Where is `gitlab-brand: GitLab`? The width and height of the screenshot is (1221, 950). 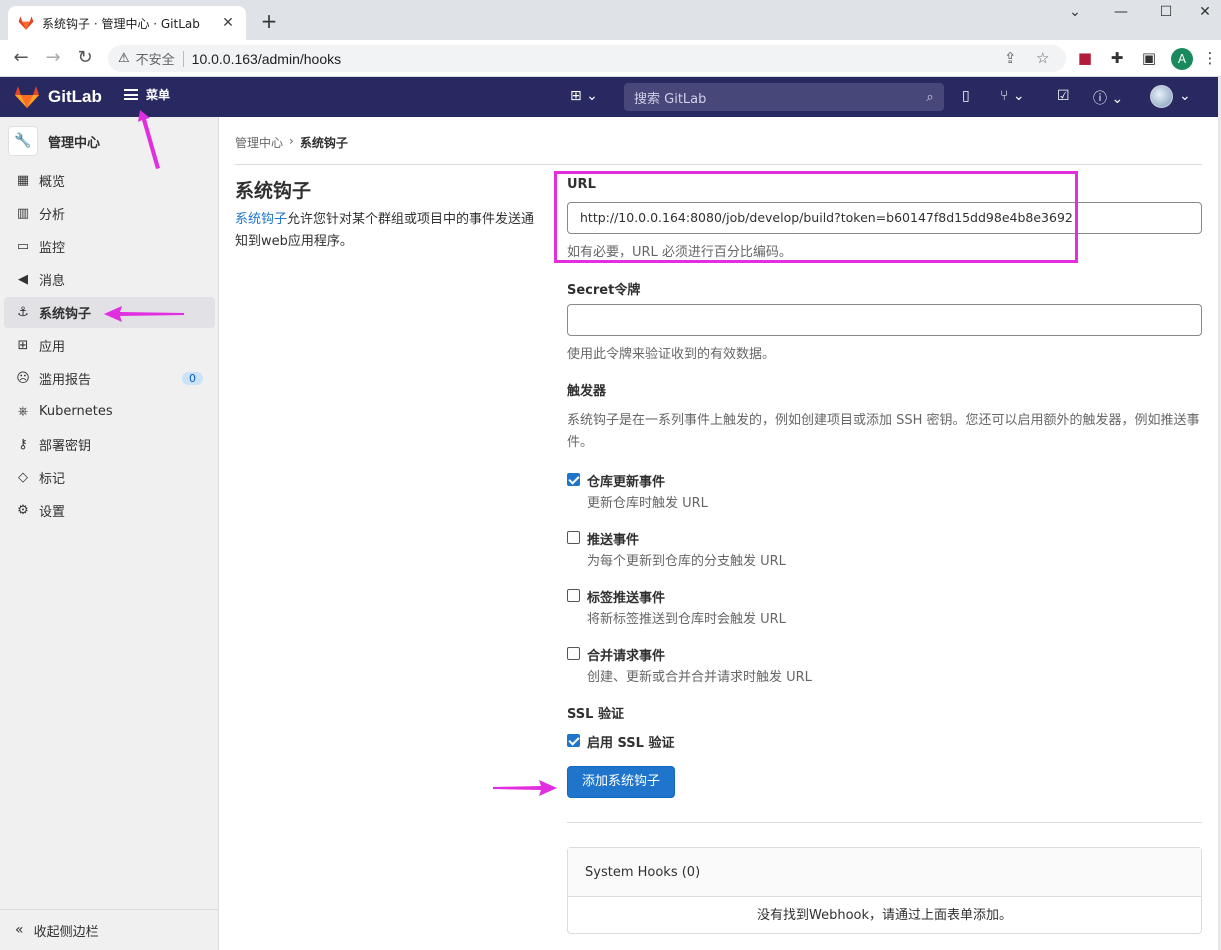 gitlab-brand: GitLab is located at coordinates (75, 97).